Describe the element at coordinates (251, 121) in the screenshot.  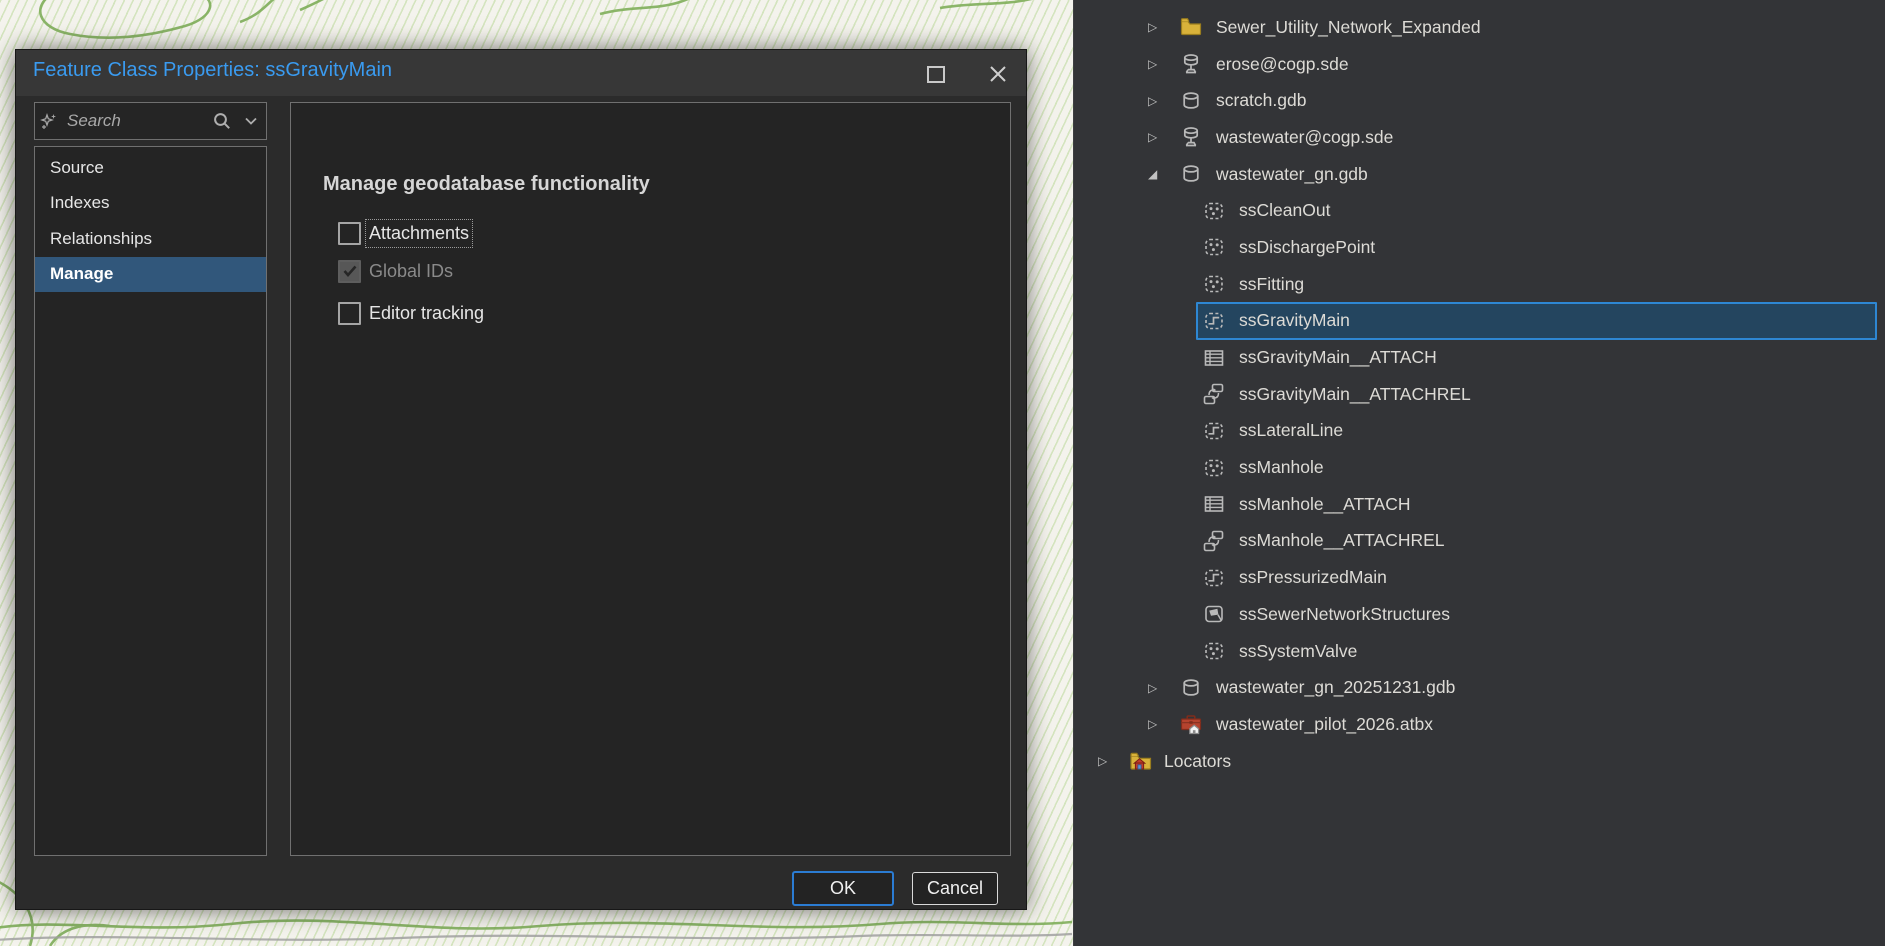
I see `chevron-down-icon` at that location.